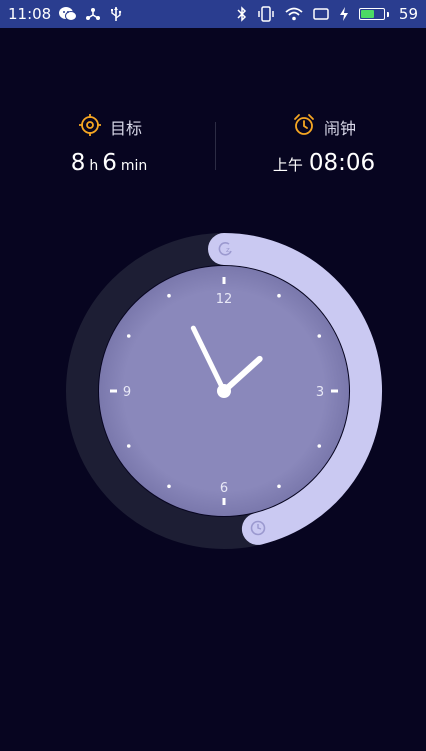  Describe the element at coordinates (224, 299) in the screenshot. I see `numeral-12: 12` at that location.